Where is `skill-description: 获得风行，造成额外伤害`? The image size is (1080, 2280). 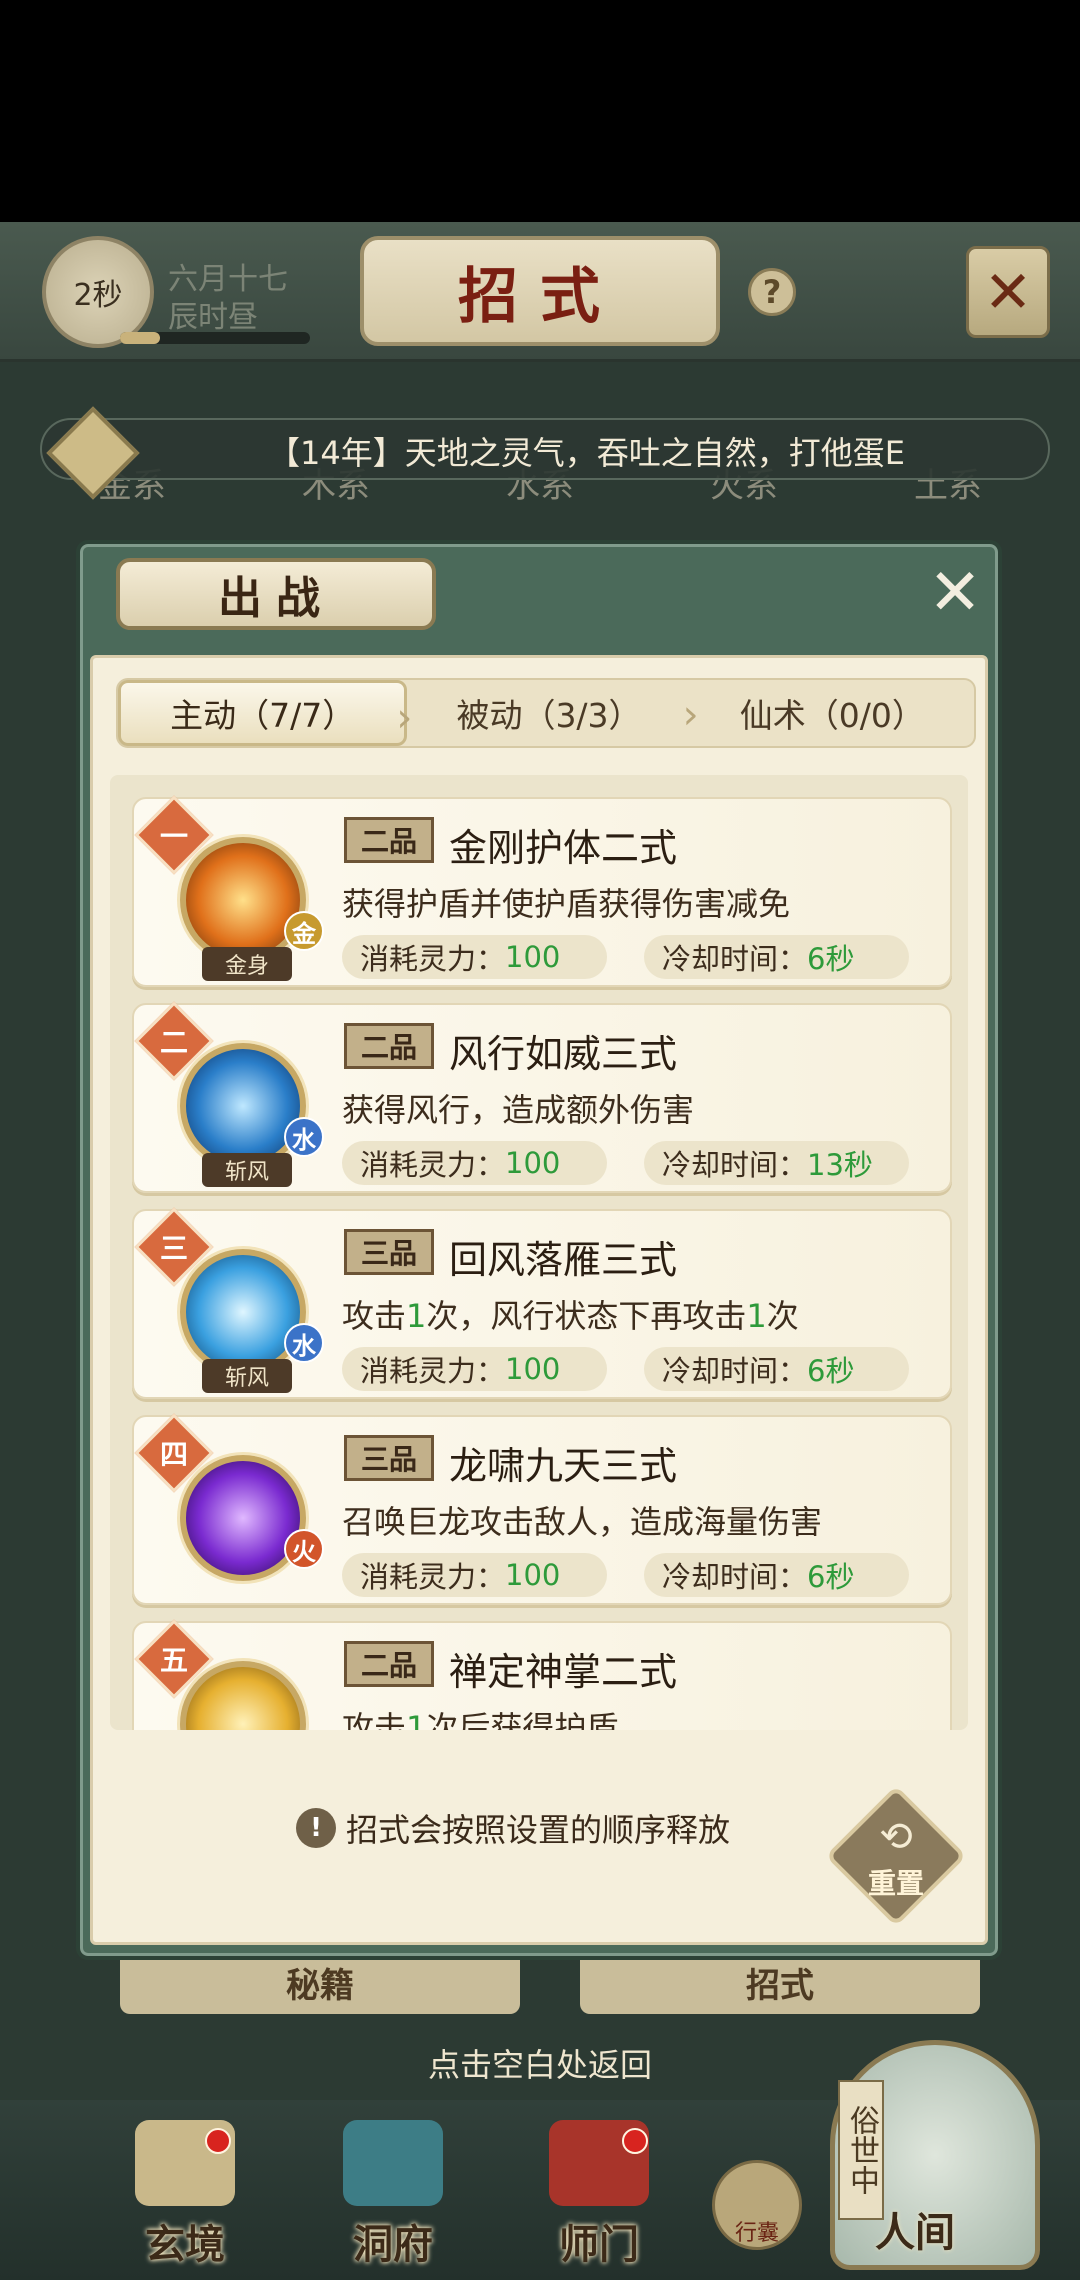
skill-description: 获得风行，造成额外伤害 is located at coordinates (518, 1110).